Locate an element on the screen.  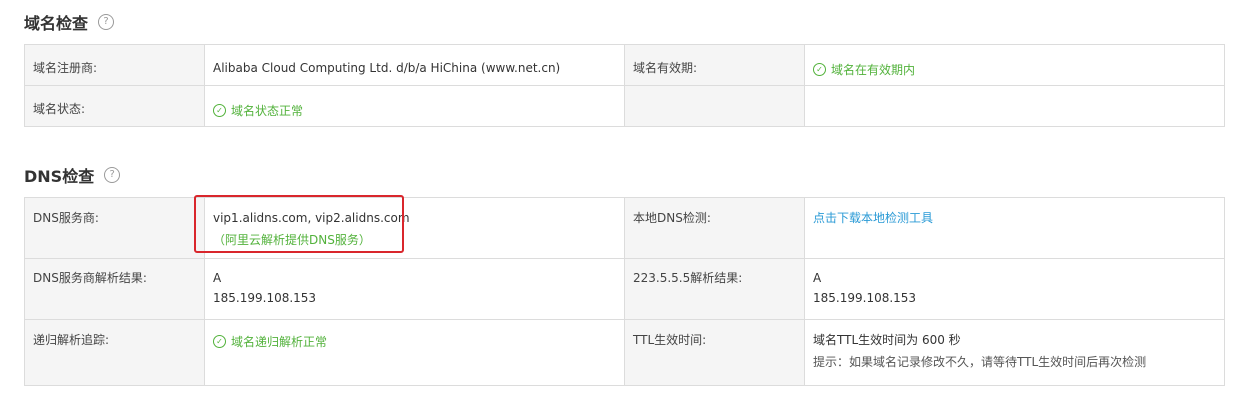
empty-value-cell is located at coordinates (1014, 106).